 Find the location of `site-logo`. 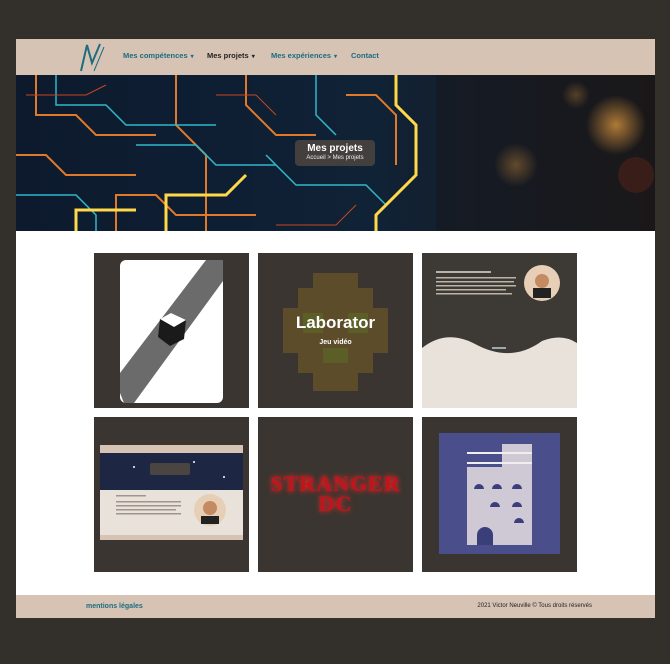

site-logo is located at coordinates (93, 57).